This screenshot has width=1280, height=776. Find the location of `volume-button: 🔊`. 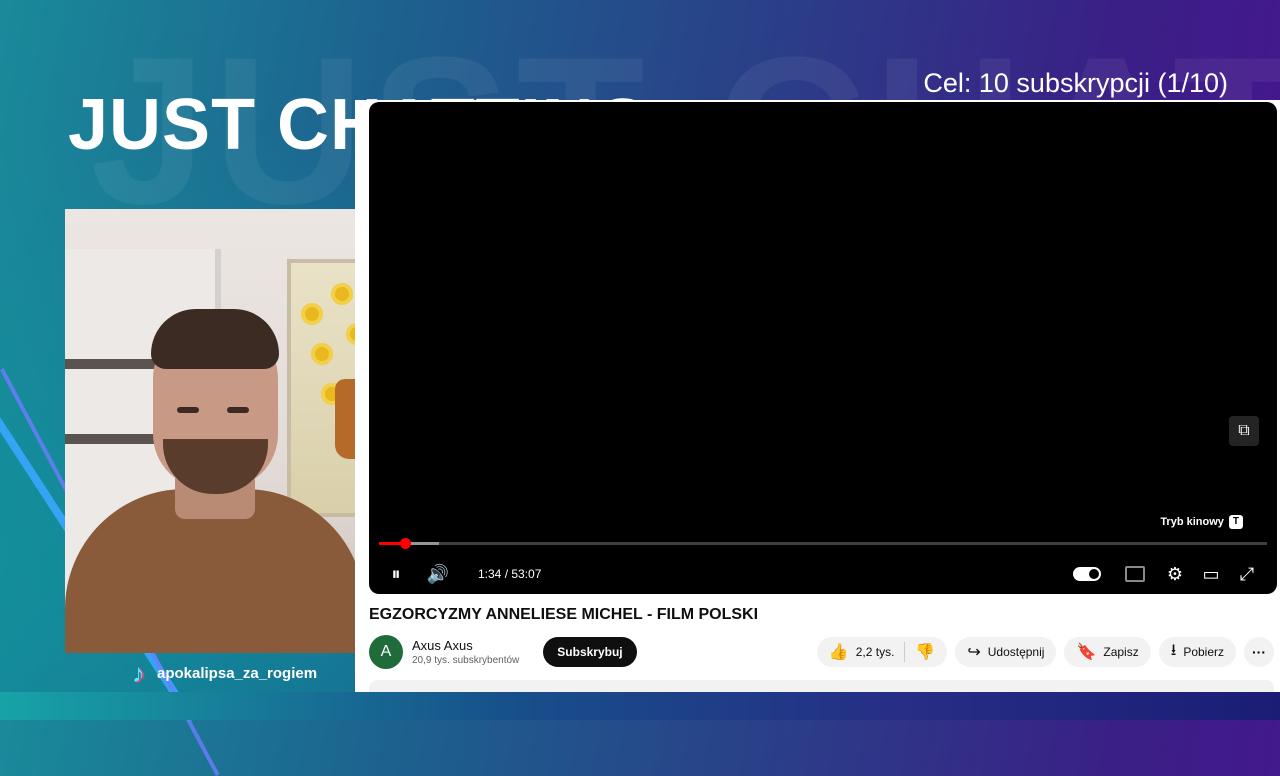

volume-button: 🔊 is located at coordinates (438, 574).